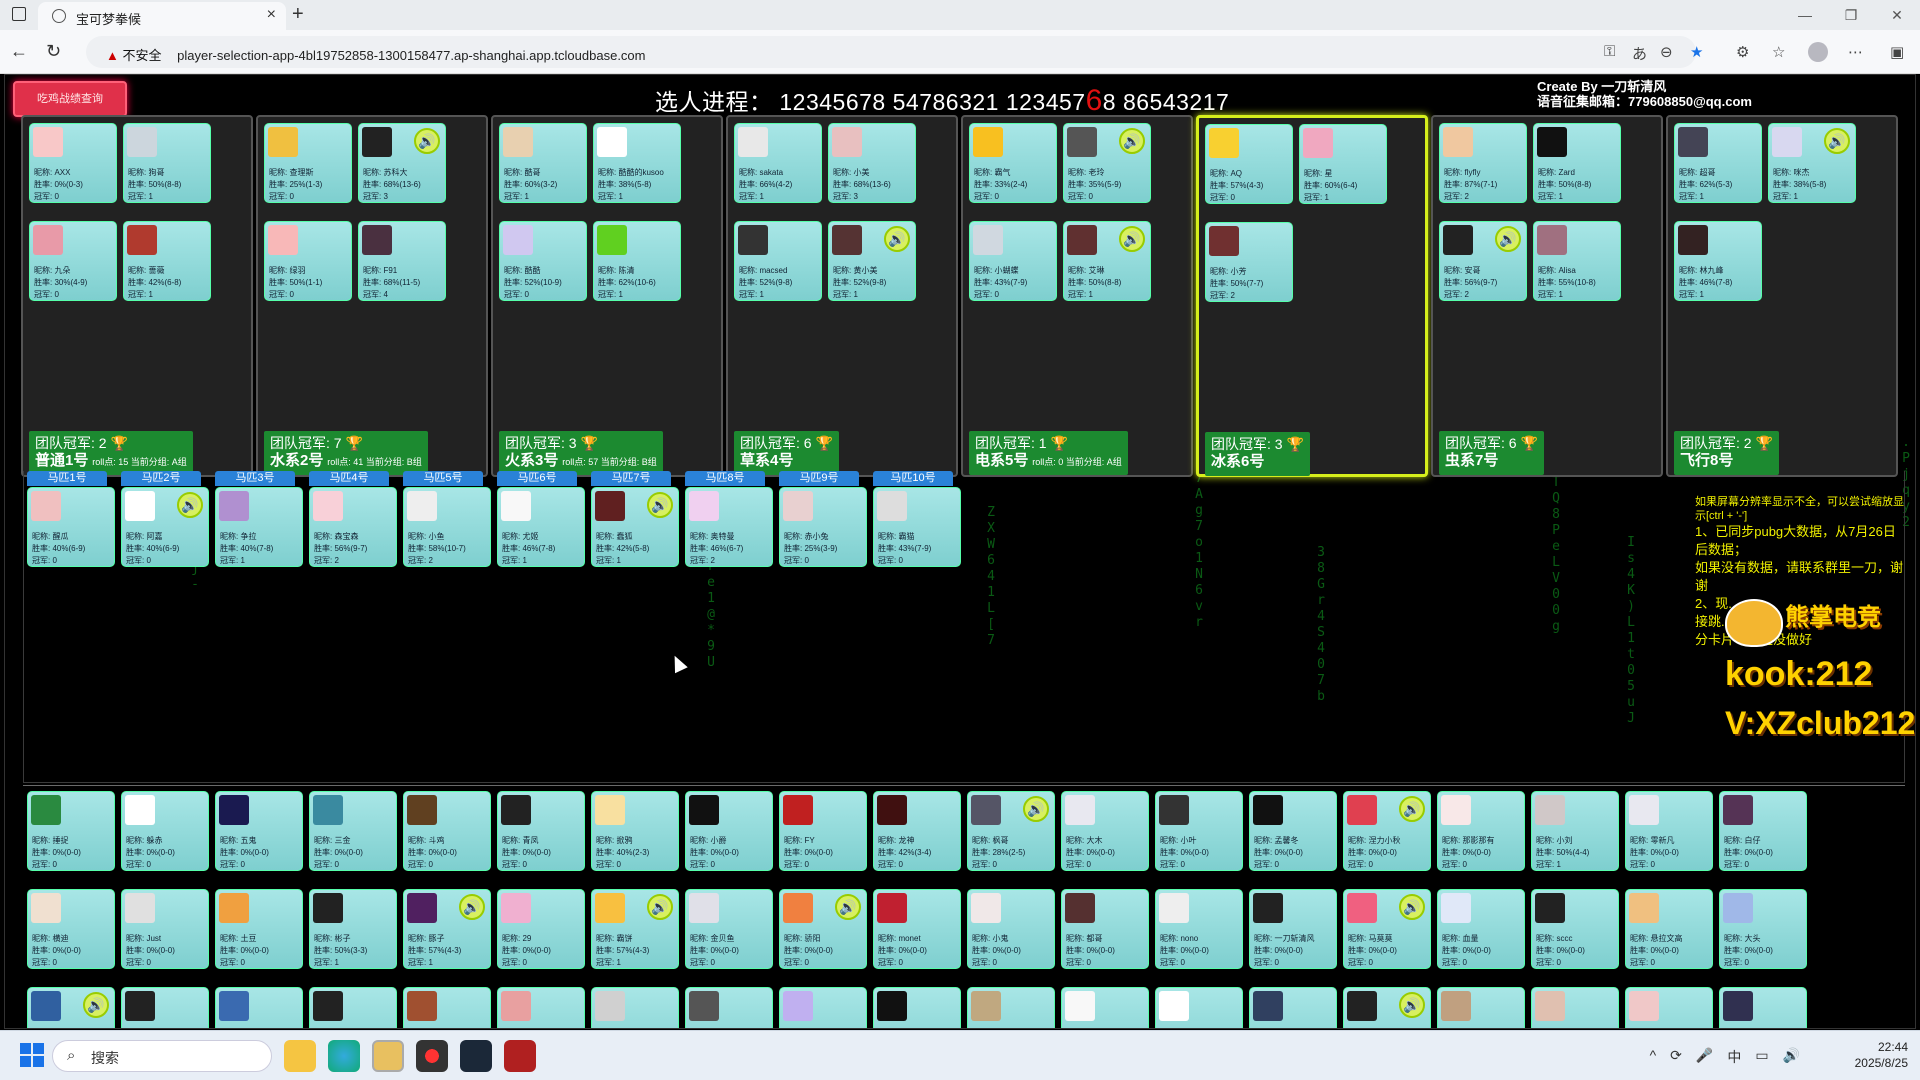 Image resolution: width=1920 pixels, height=1080 pixels. What do you see at coordinates (1387, 1007) in the screenshot?
I see `player-card: 🔊昵称: 潘子胜率: 0%(0-0)冠军: 0` at bounding box center [1387, 1007].